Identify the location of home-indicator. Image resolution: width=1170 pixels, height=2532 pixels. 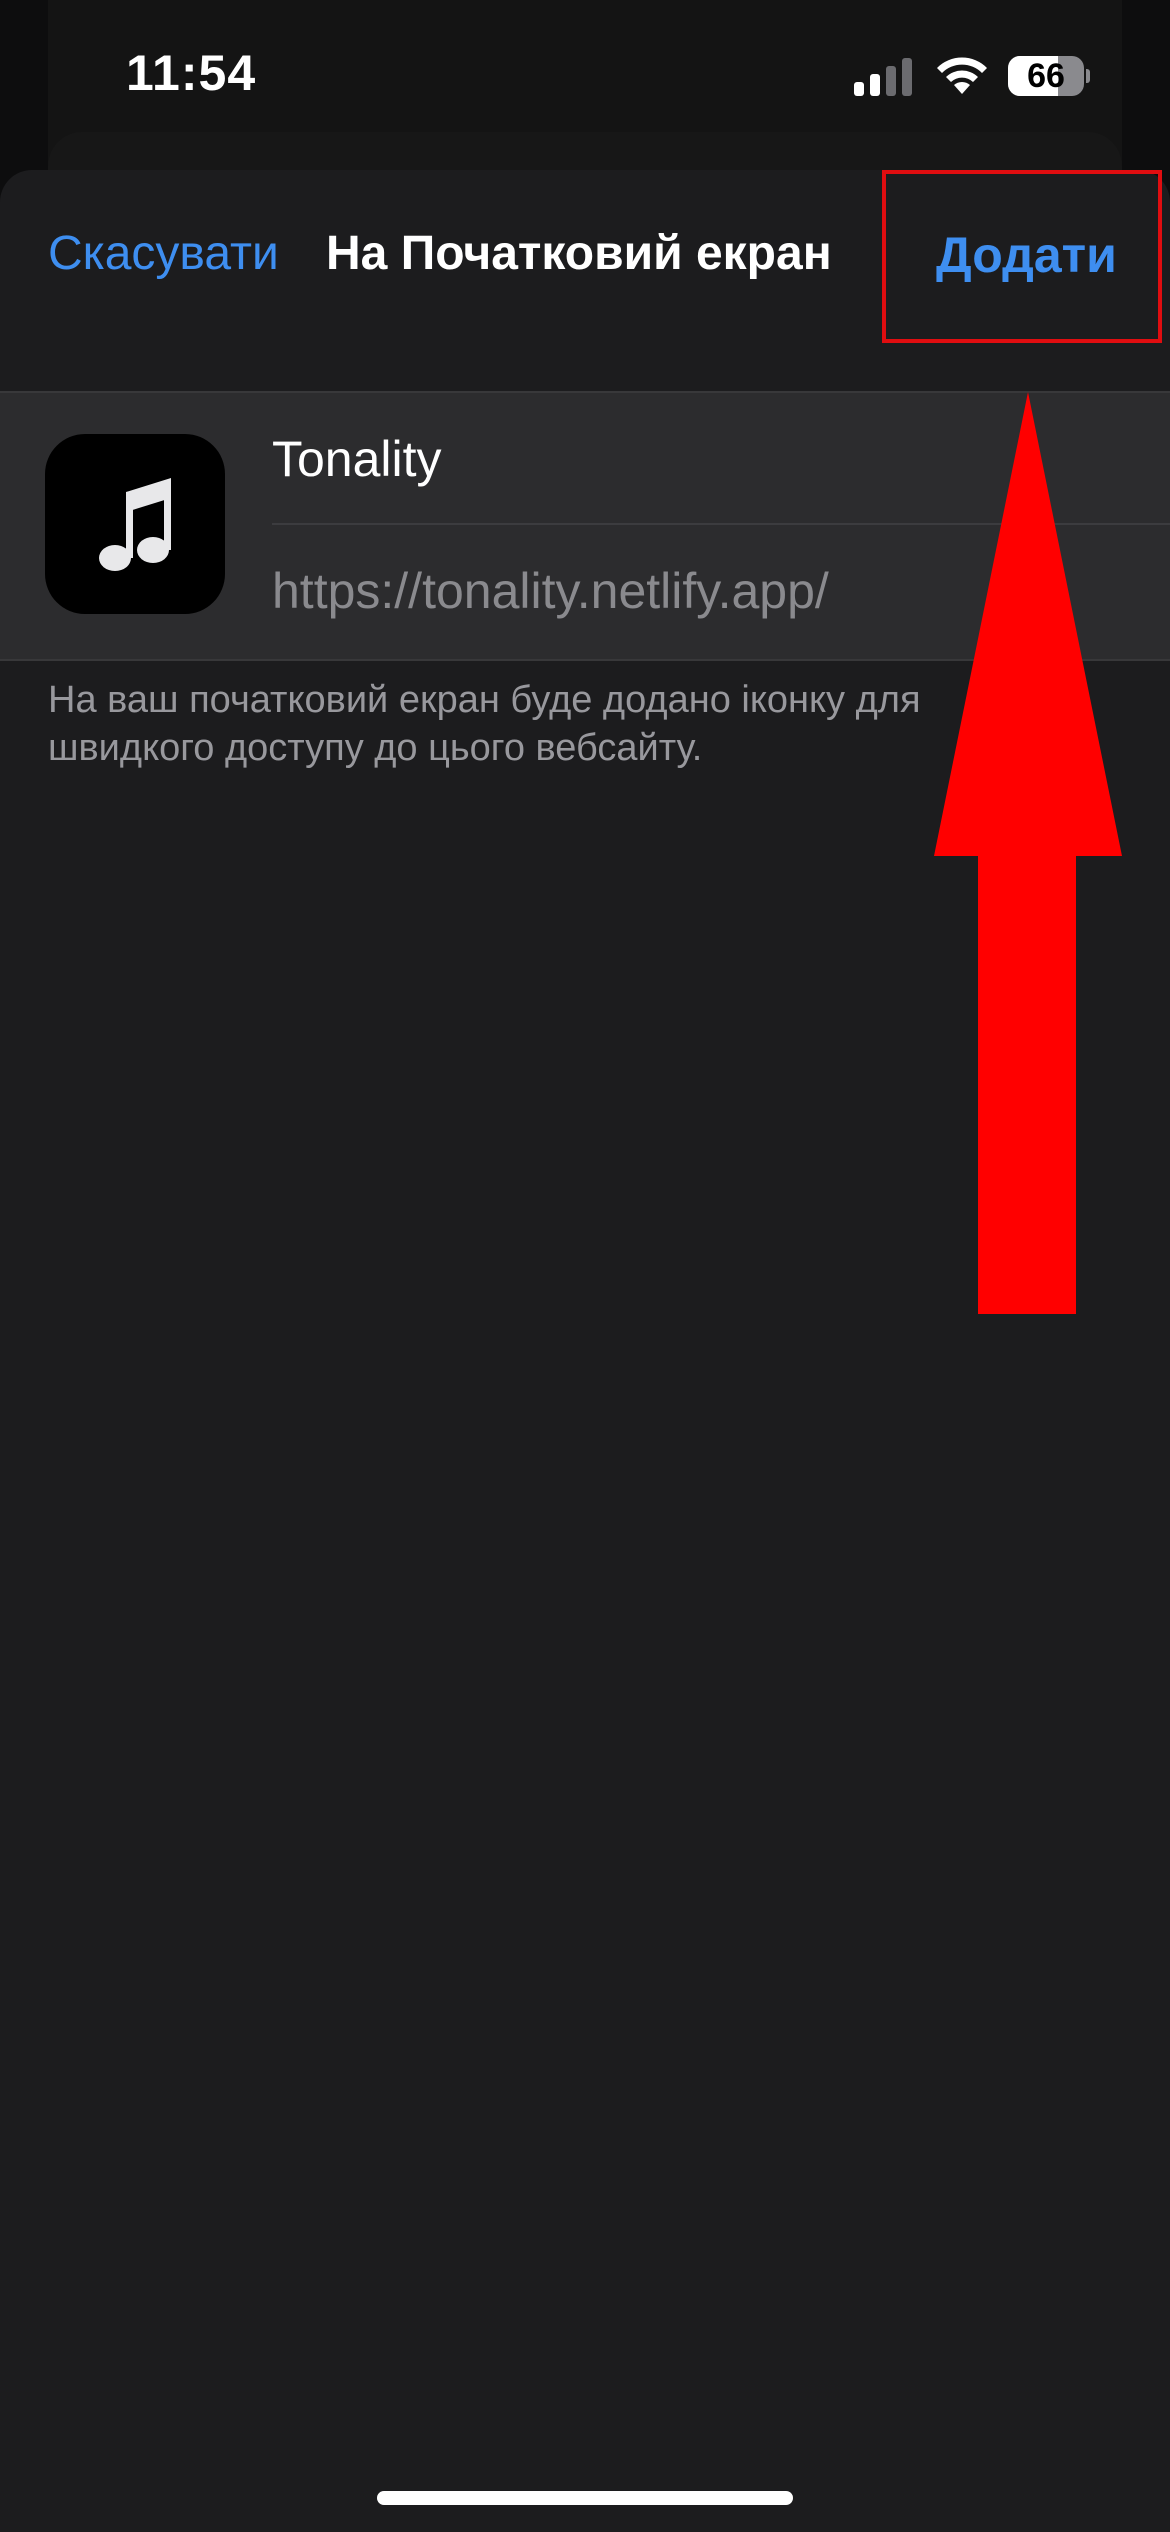
(585, 2498).